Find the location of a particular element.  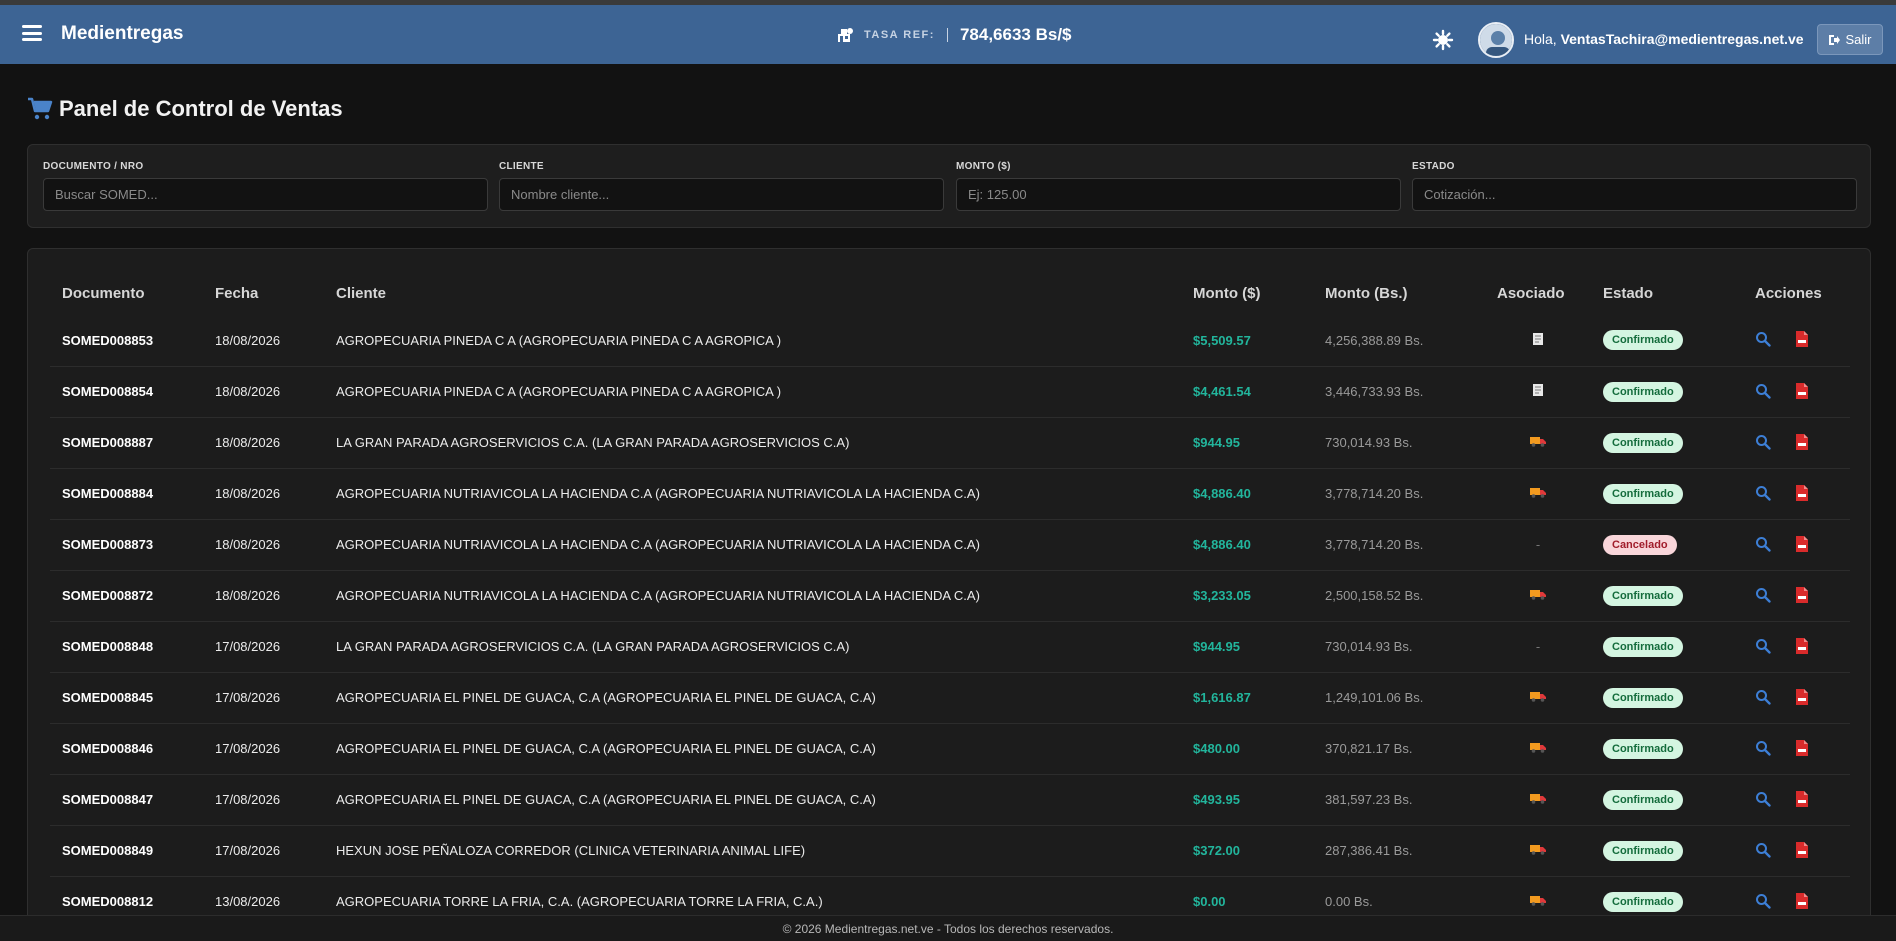

cell-fecha: 17/08/2026 is located at coordinates (263, 800).